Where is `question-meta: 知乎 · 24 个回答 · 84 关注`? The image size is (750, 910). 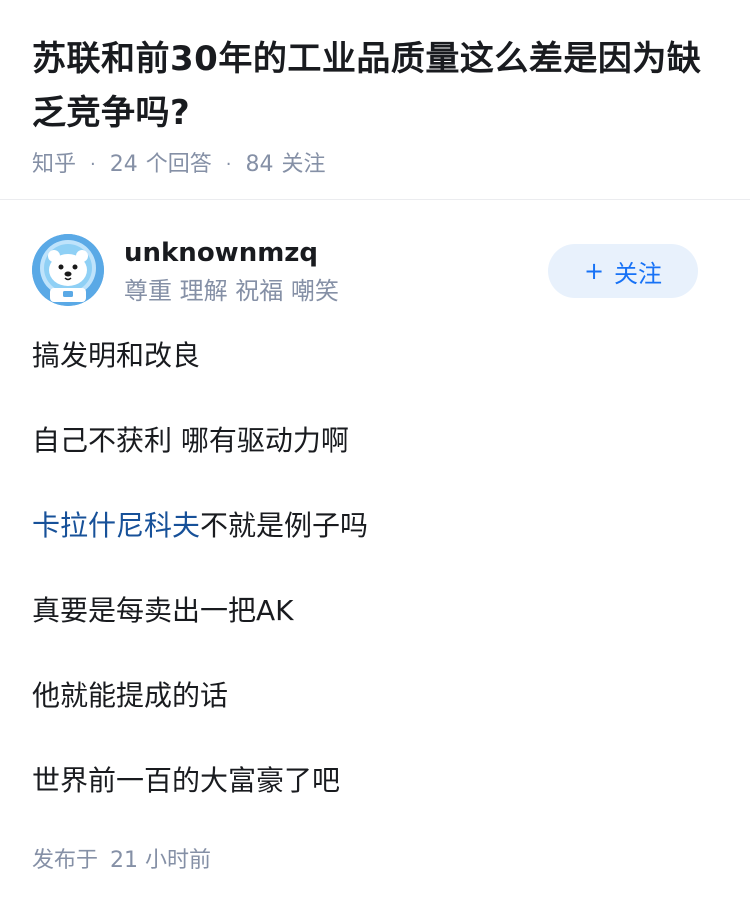 question-meta: 知乎 · 24 个回答 · 84 关注 is located at coordinates (375, 165).